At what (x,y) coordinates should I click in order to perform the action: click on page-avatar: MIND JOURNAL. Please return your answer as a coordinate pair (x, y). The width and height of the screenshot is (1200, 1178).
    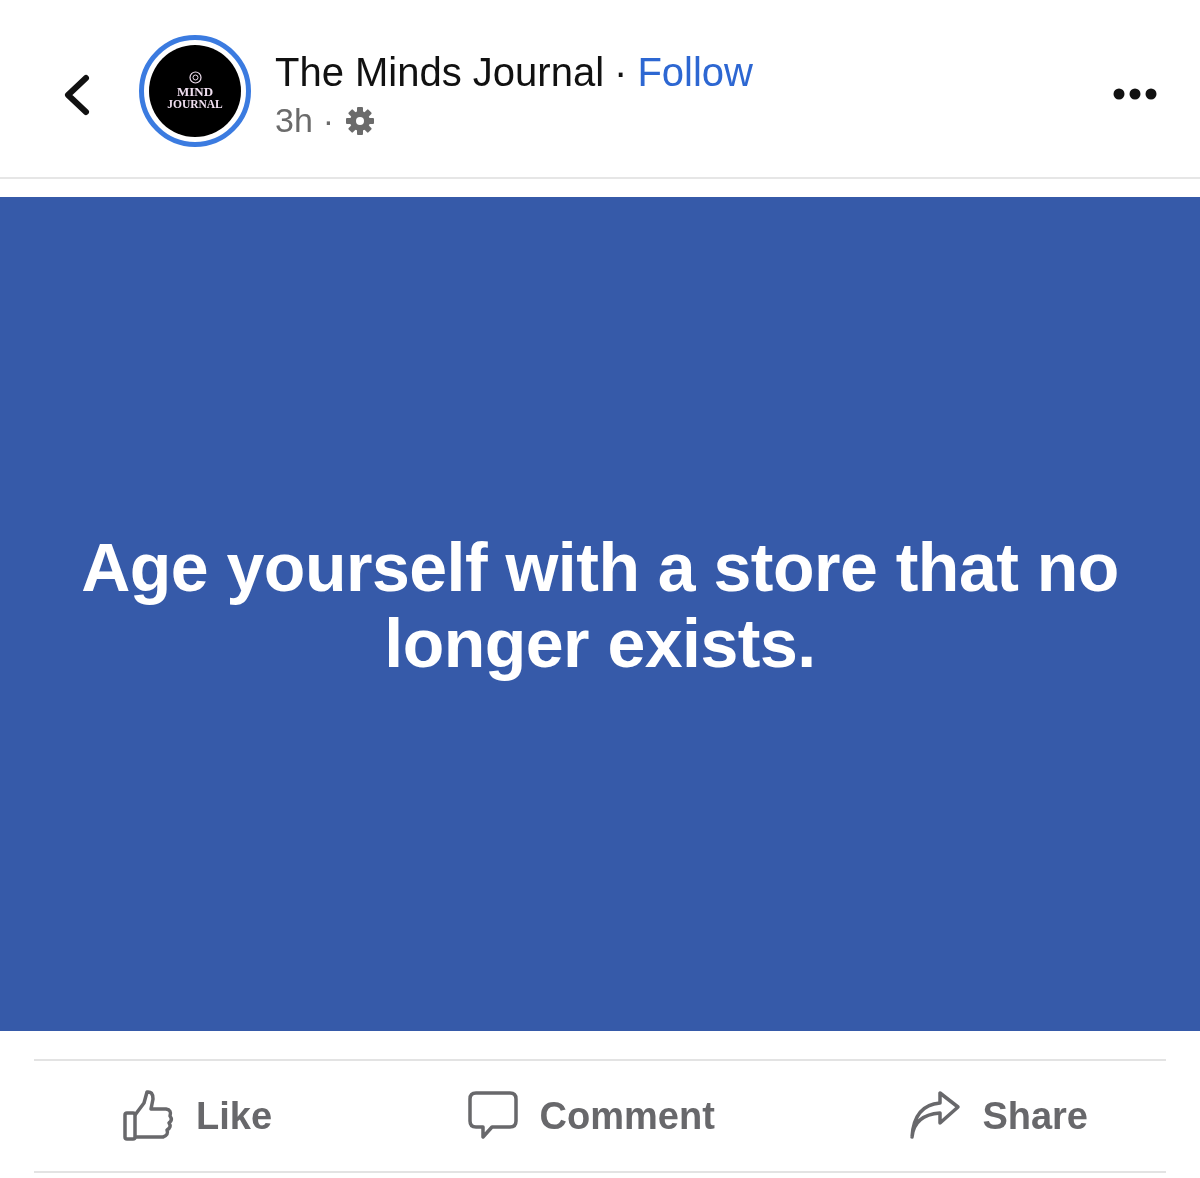
    Looking at the image, I should click on (195, 91).